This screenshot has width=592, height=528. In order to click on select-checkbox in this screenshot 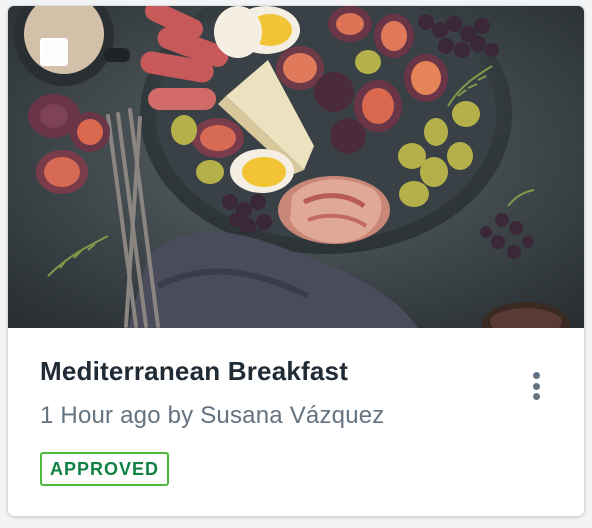, I will do `click(54, 52)`.